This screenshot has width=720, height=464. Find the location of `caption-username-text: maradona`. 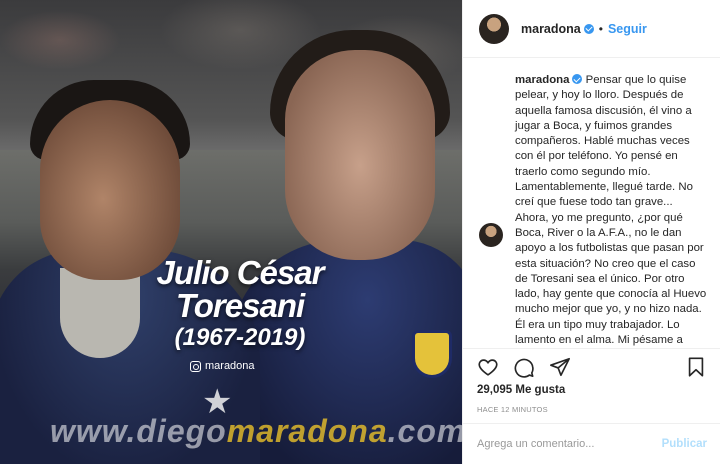

caption-username-text: maradona is located at coordinates (542, 80).